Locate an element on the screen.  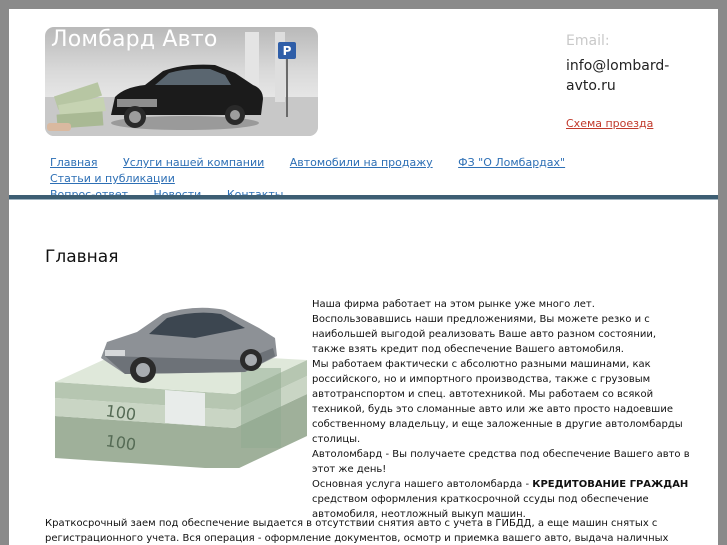
car is located at coordinates (187, 97).